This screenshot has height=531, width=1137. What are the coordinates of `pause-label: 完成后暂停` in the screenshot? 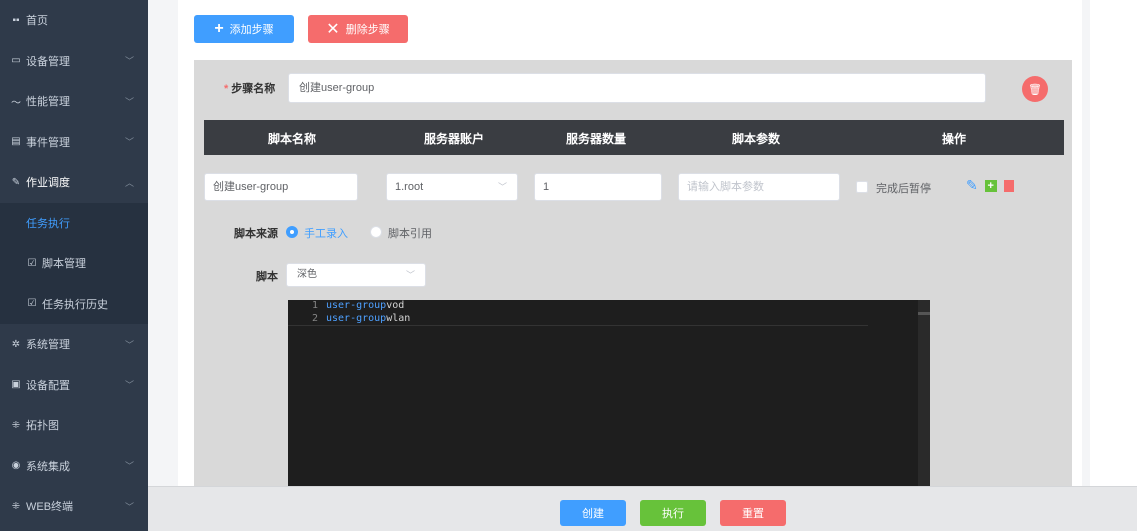 It's located at (903, 189).